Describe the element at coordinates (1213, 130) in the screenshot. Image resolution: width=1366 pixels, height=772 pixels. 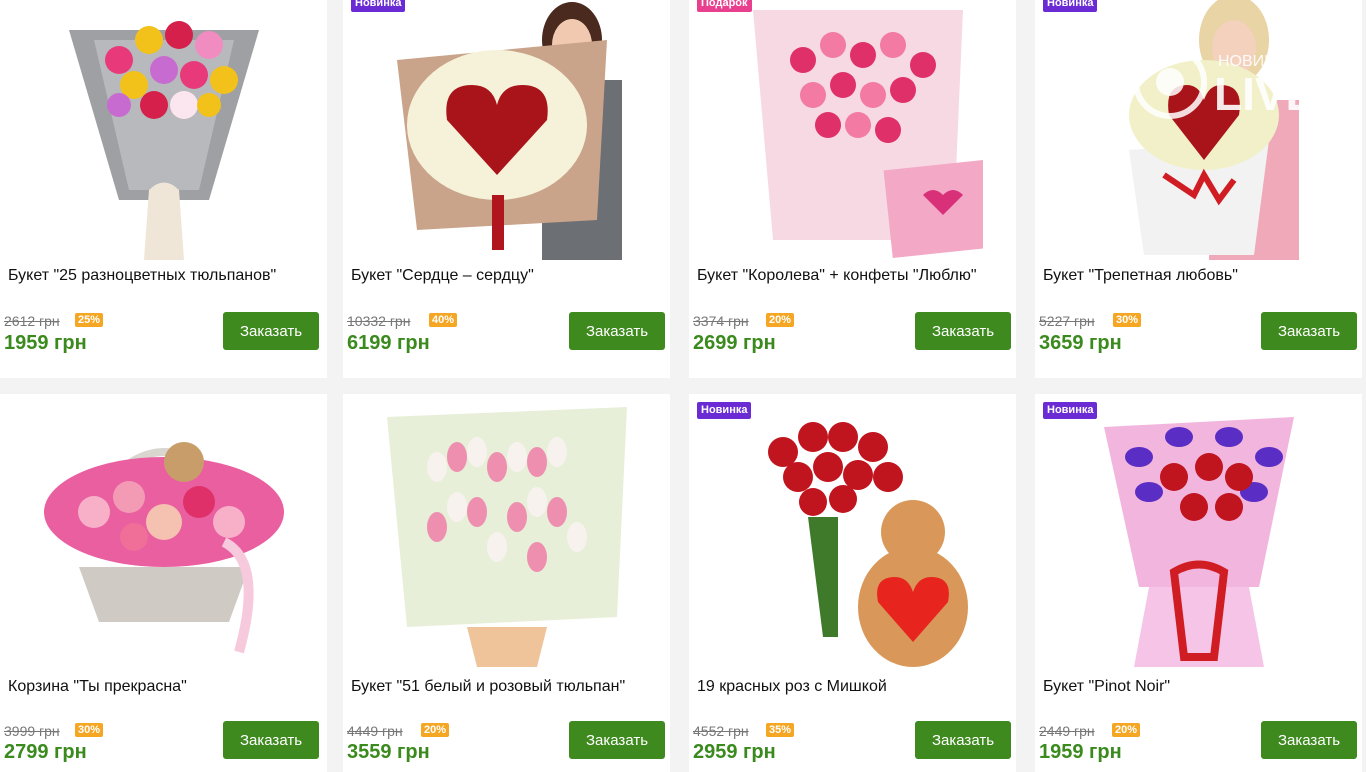
I see `heart-roses-woman-image` at that location.